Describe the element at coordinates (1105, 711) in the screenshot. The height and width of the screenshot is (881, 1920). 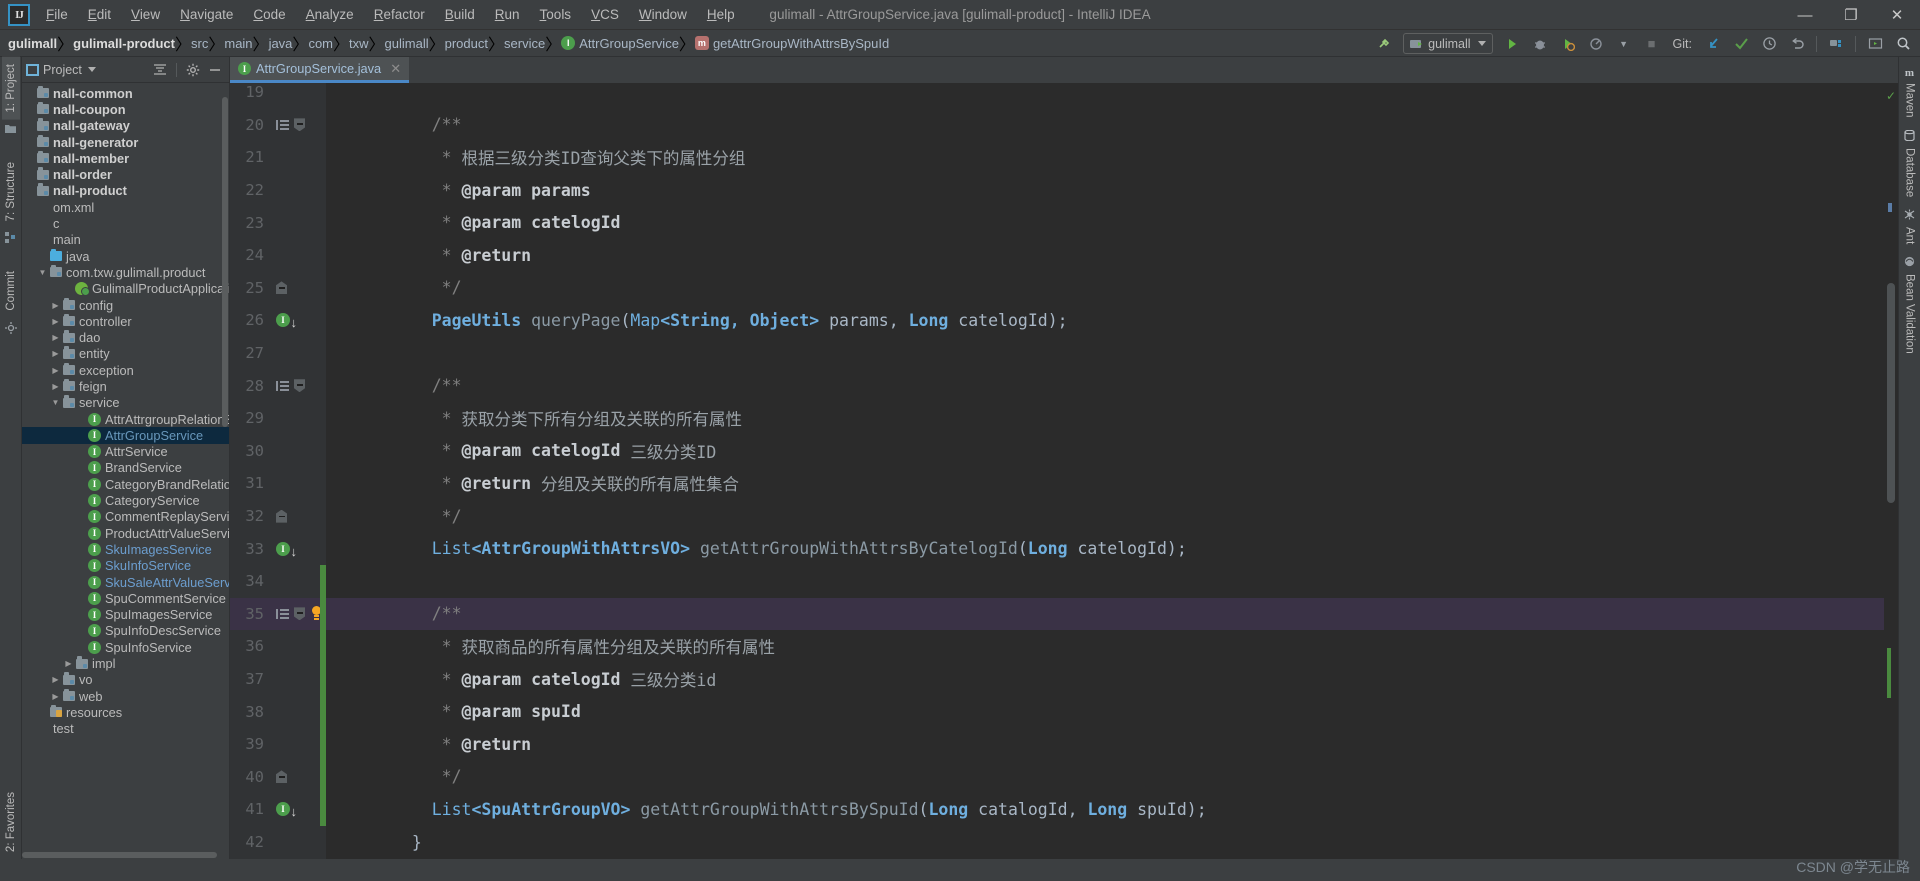
I see `code-line: * @param spuId` at that location.